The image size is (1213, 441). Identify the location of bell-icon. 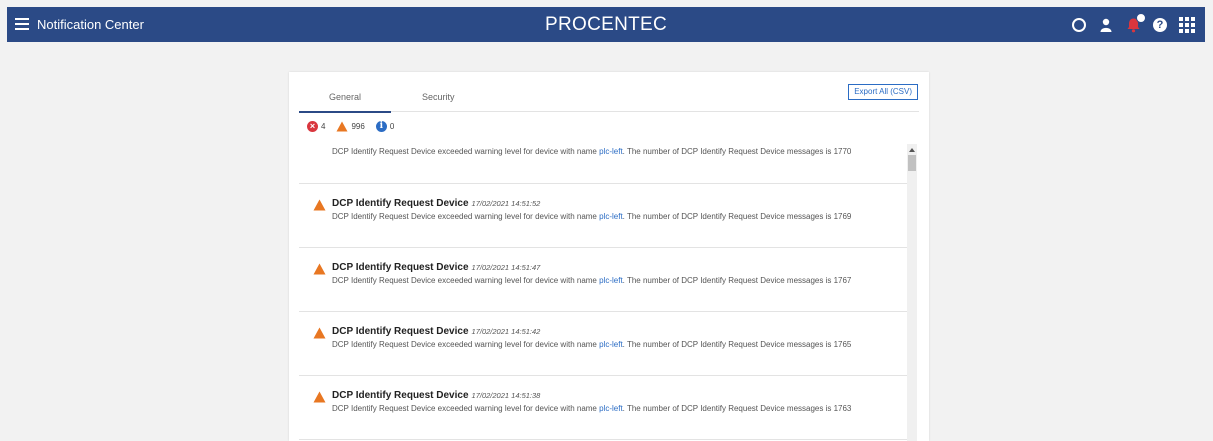
(1135, 22).